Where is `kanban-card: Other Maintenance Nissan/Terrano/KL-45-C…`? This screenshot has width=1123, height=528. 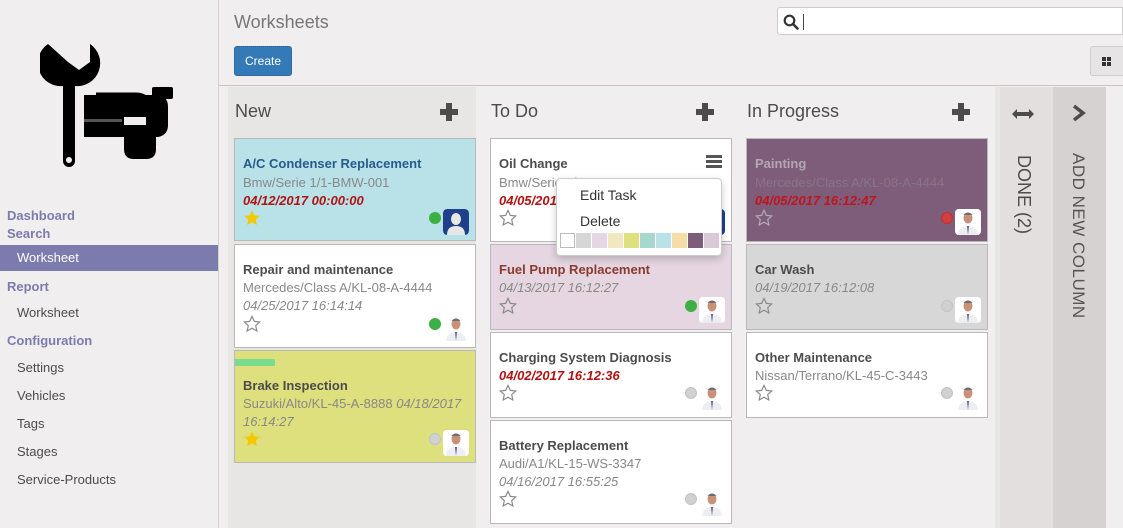
kanban-card: Other Maintenance Nissan/Terrano/KL-45-C… is located at coordinates (867, 375).